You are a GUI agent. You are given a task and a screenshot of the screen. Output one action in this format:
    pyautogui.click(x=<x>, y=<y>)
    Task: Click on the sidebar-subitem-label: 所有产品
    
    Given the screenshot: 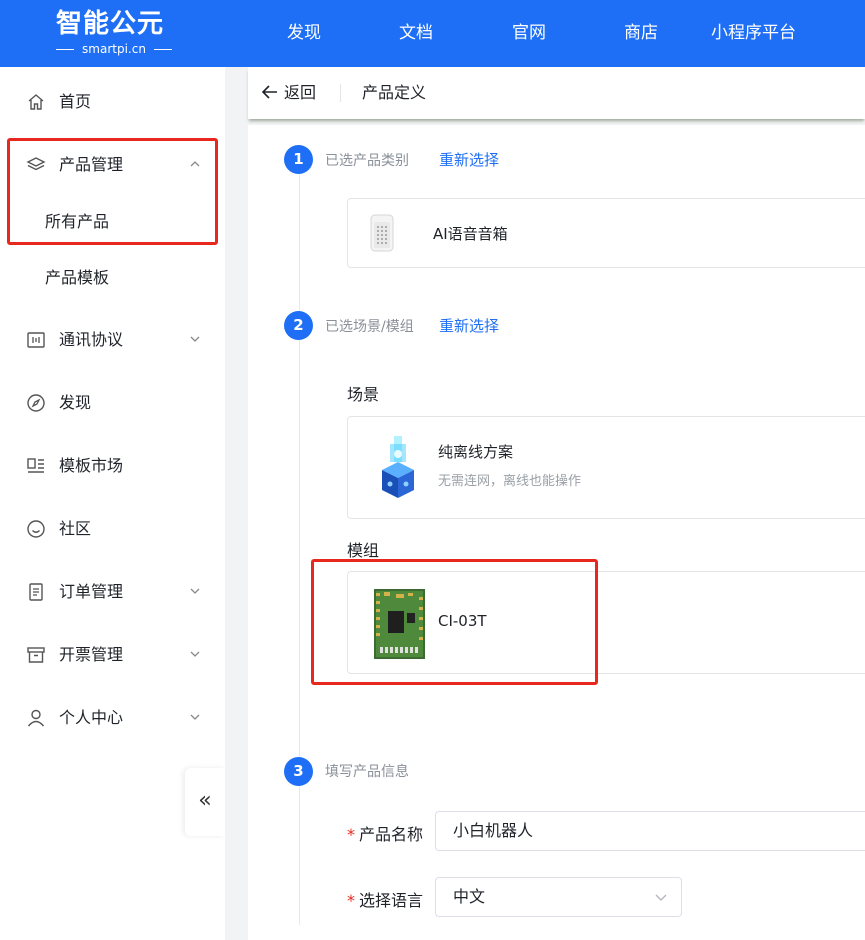 What is the action you would take?
    pyautogui.click(x=77, y=221)
    